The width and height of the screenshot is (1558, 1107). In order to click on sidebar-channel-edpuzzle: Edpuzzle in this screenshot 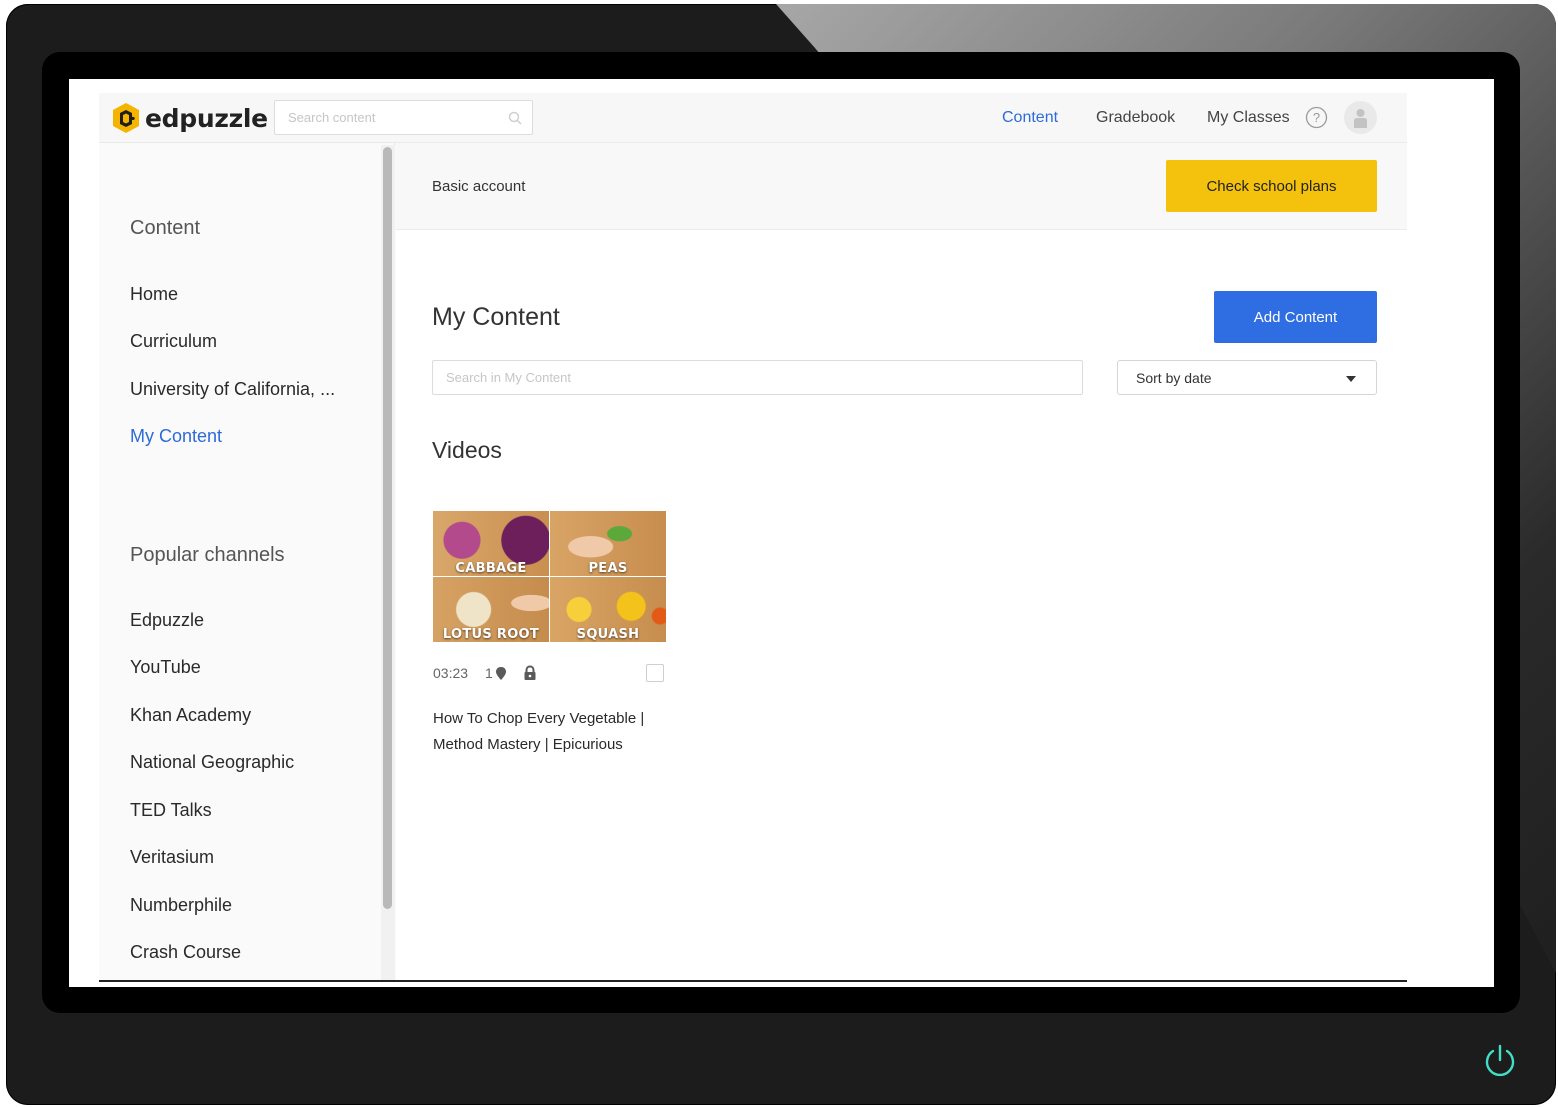, I will do `click(167, 620)`.